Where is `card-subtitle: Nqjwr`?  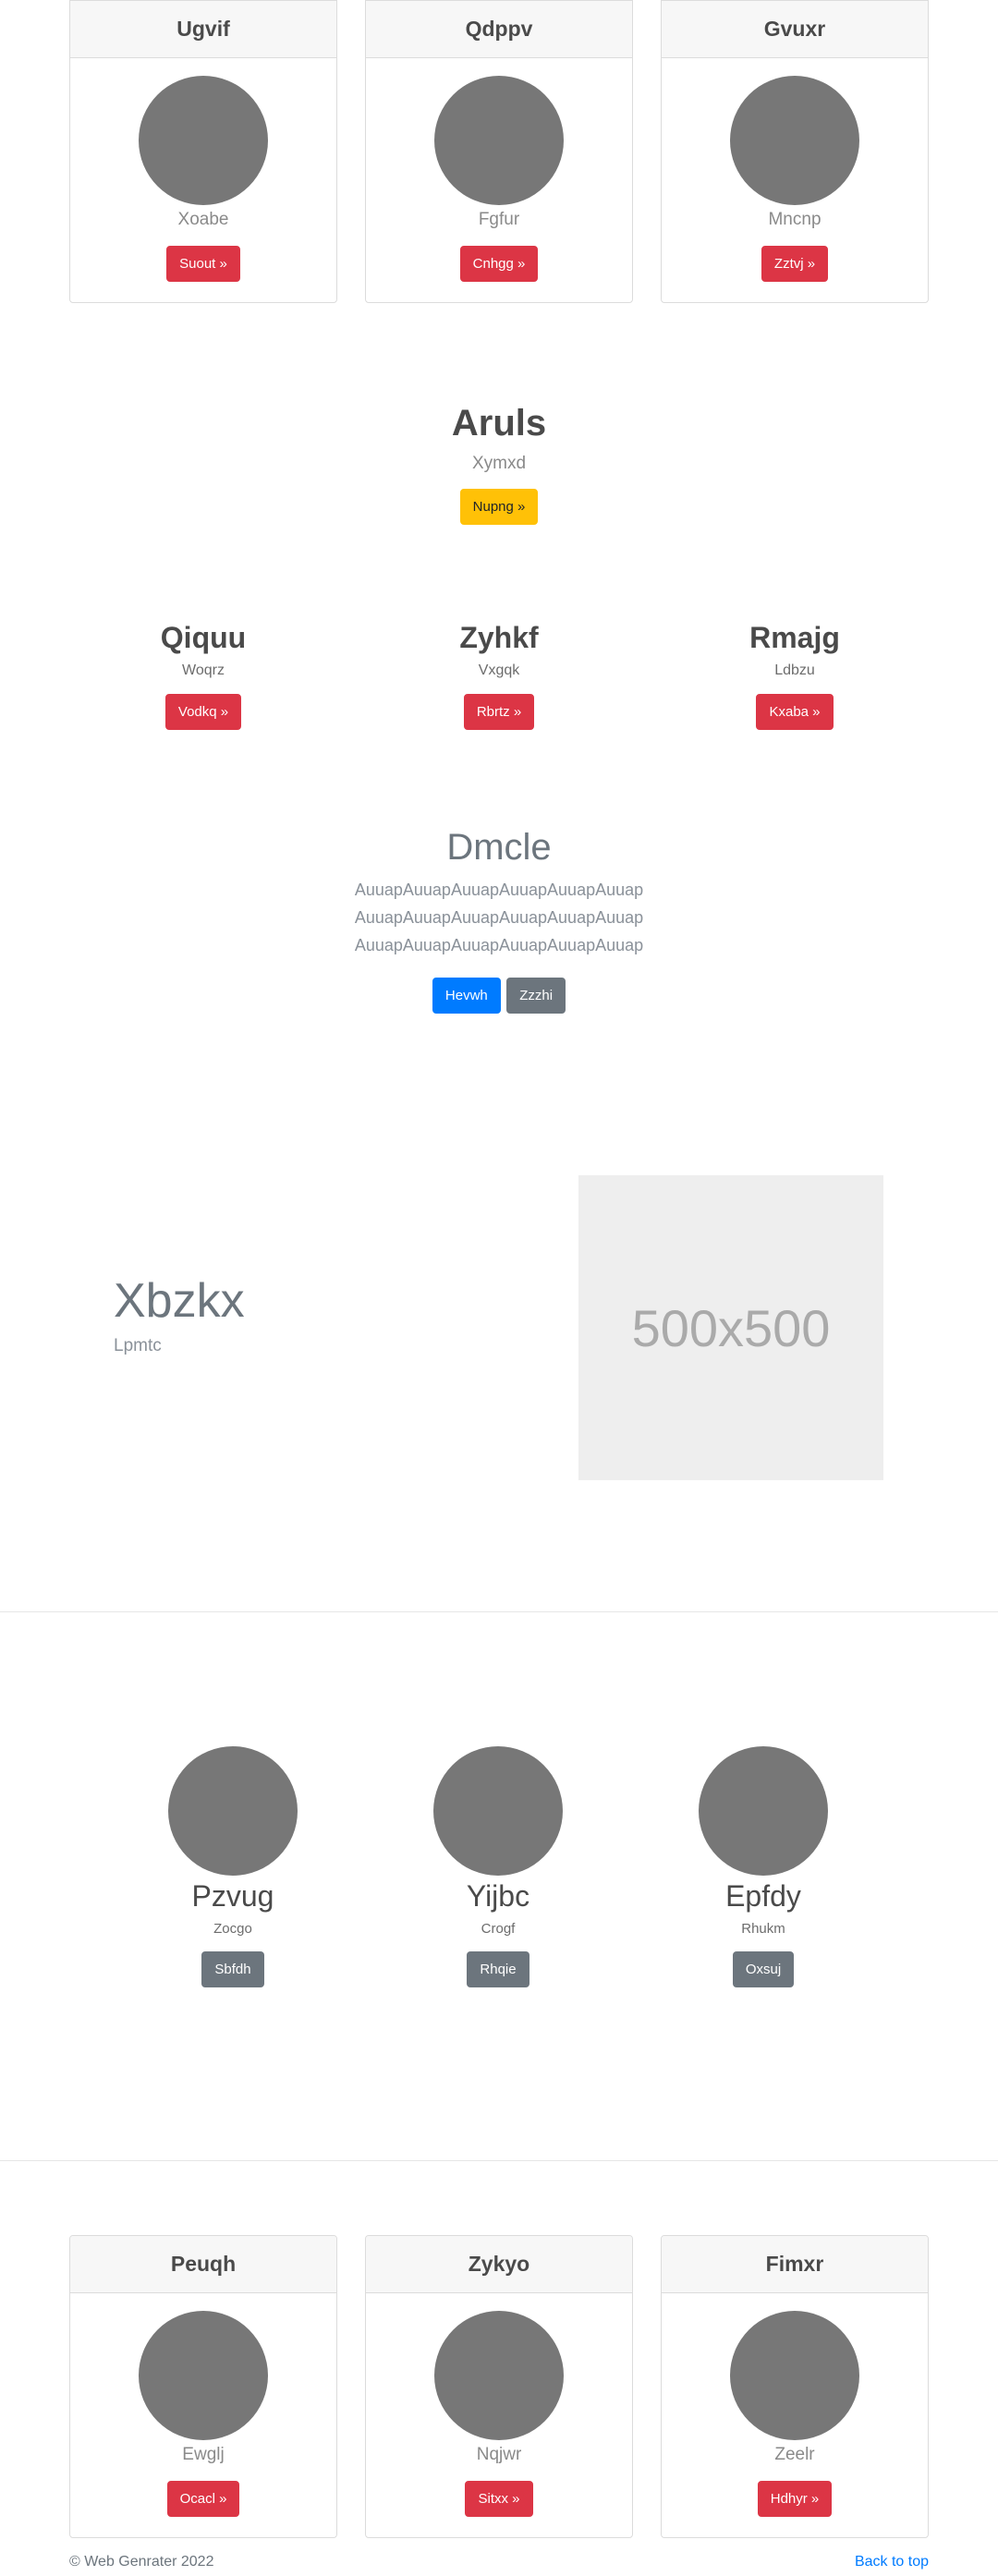 card-subtitle: Nqjwr is located at coordinates (499, 2454).